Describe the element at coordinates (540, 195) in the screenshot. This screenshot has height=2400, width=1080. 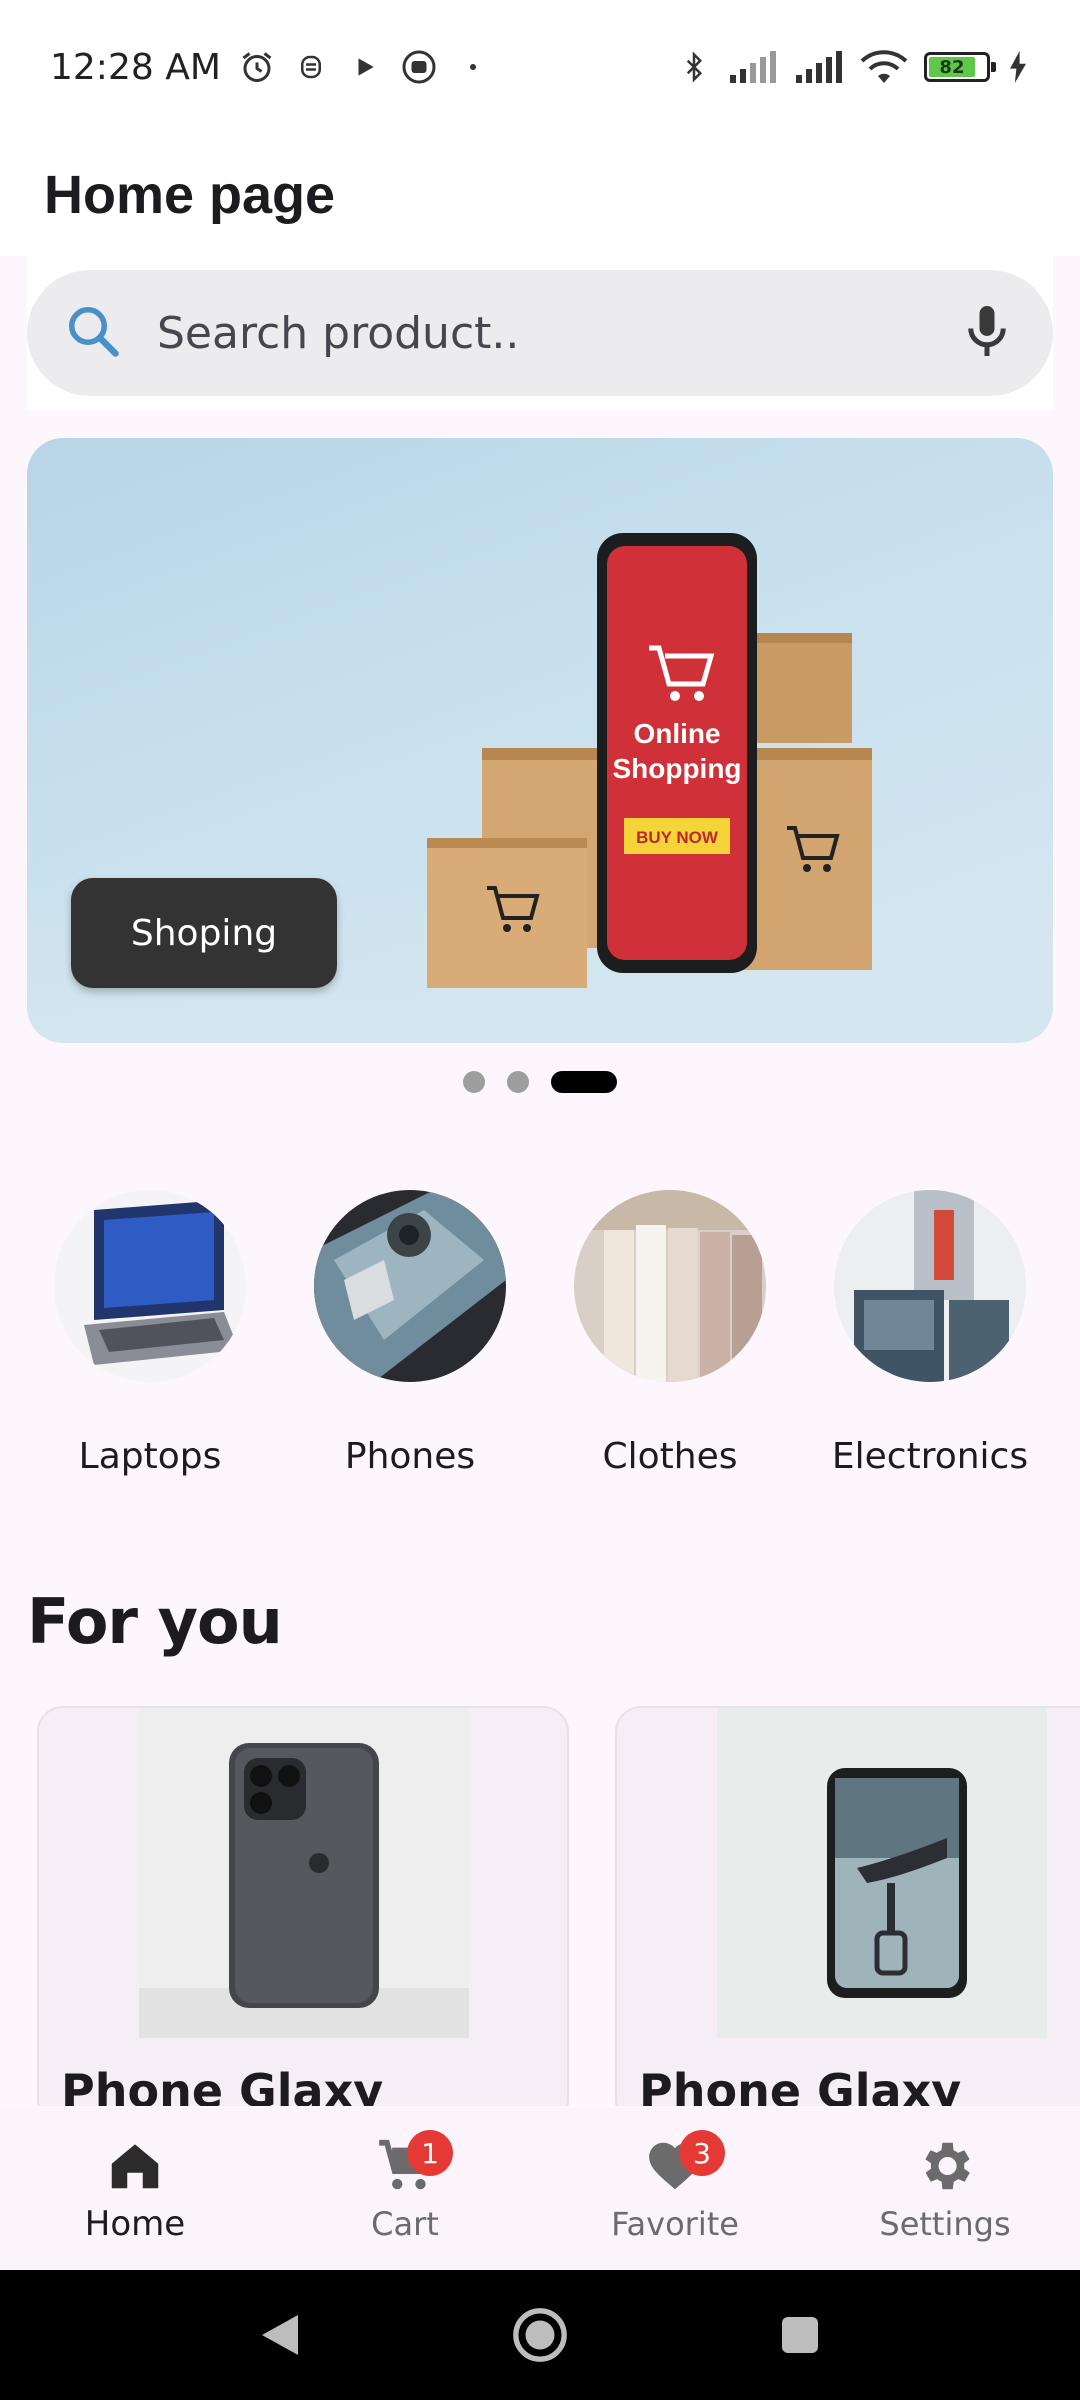
I see `app-bar: Home page` at that location.